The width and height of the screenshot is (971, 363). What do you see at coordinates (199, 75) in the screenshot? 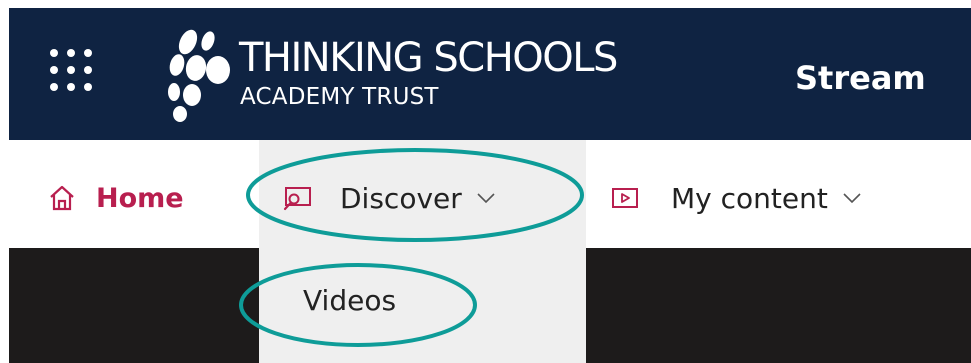
I see `brand-logo-icon` at bounding box center [199, 75].